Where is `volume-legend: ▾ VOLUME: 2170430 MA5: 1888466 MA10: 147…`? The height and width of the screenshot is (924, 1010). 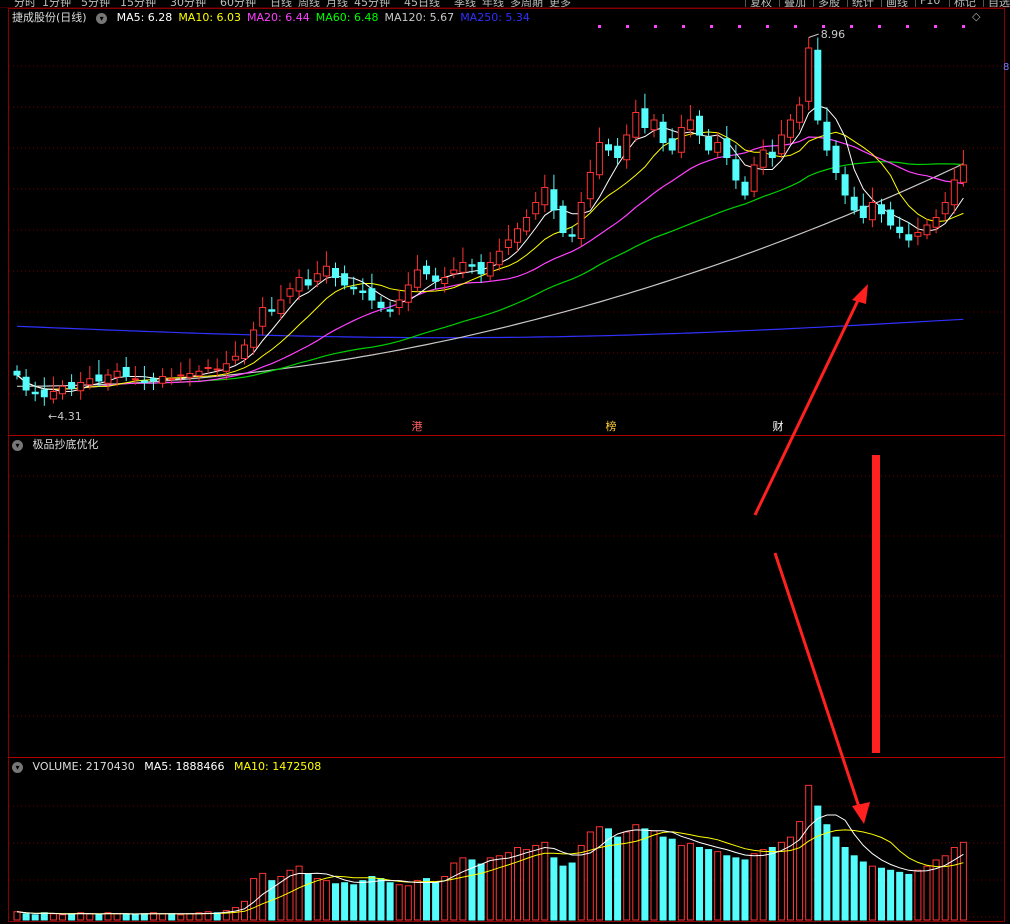
volume-legend: ▾ VOLUME: 2170430 MA5: 1888466 MA10: 147… is located at coordinates (169, 767).